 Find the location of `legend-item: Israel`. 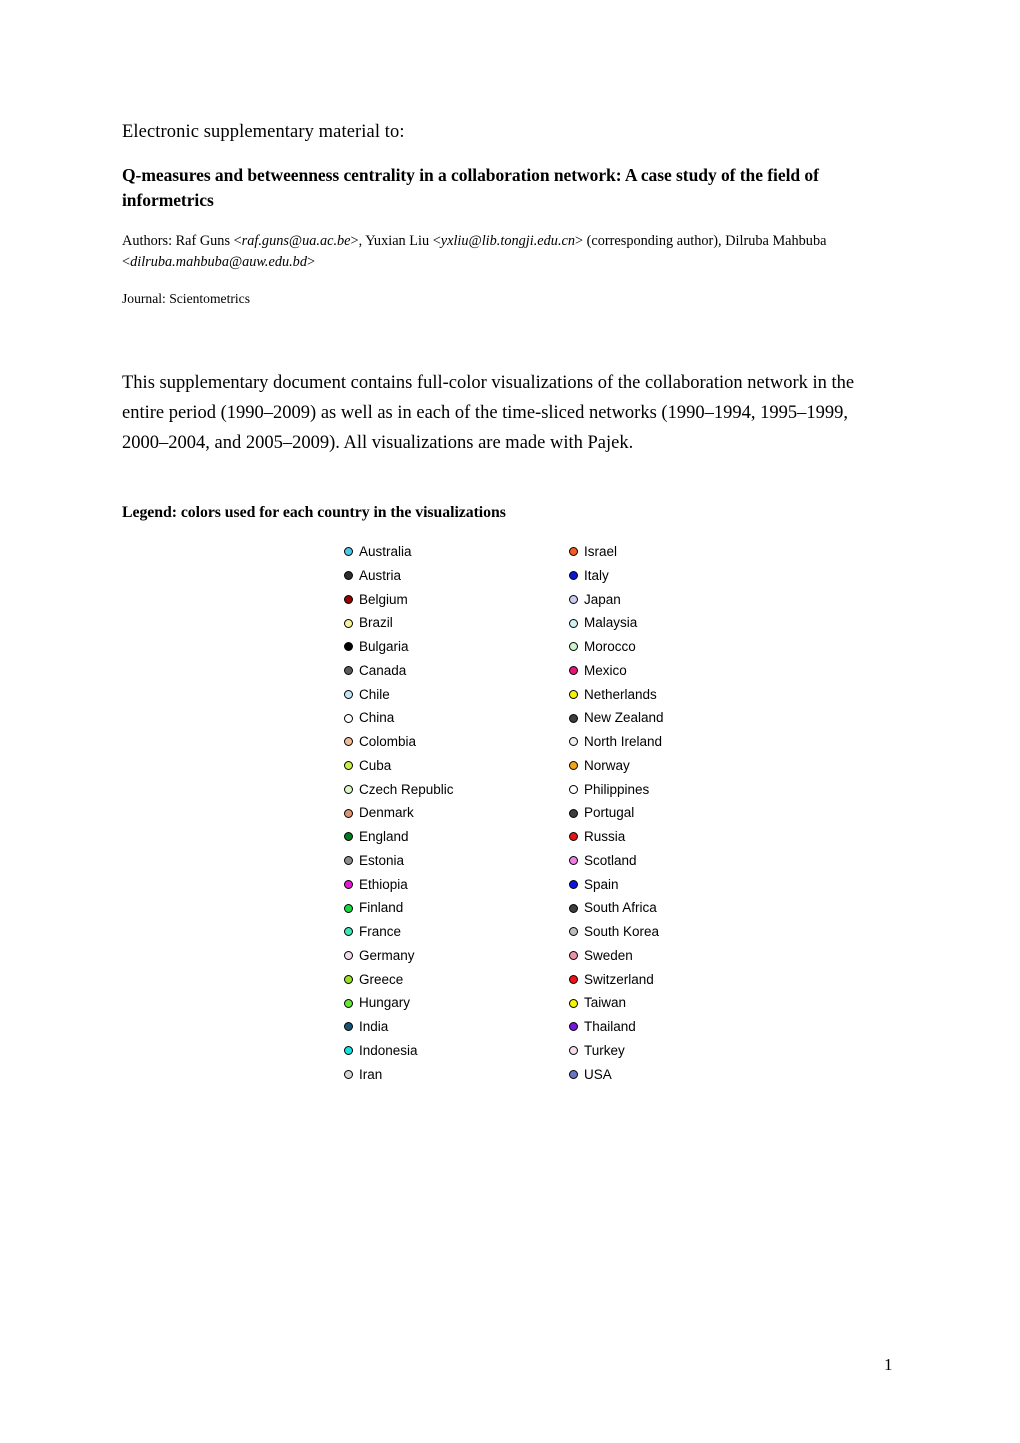

legend-item: Israel is located at coordinates (616, 552).